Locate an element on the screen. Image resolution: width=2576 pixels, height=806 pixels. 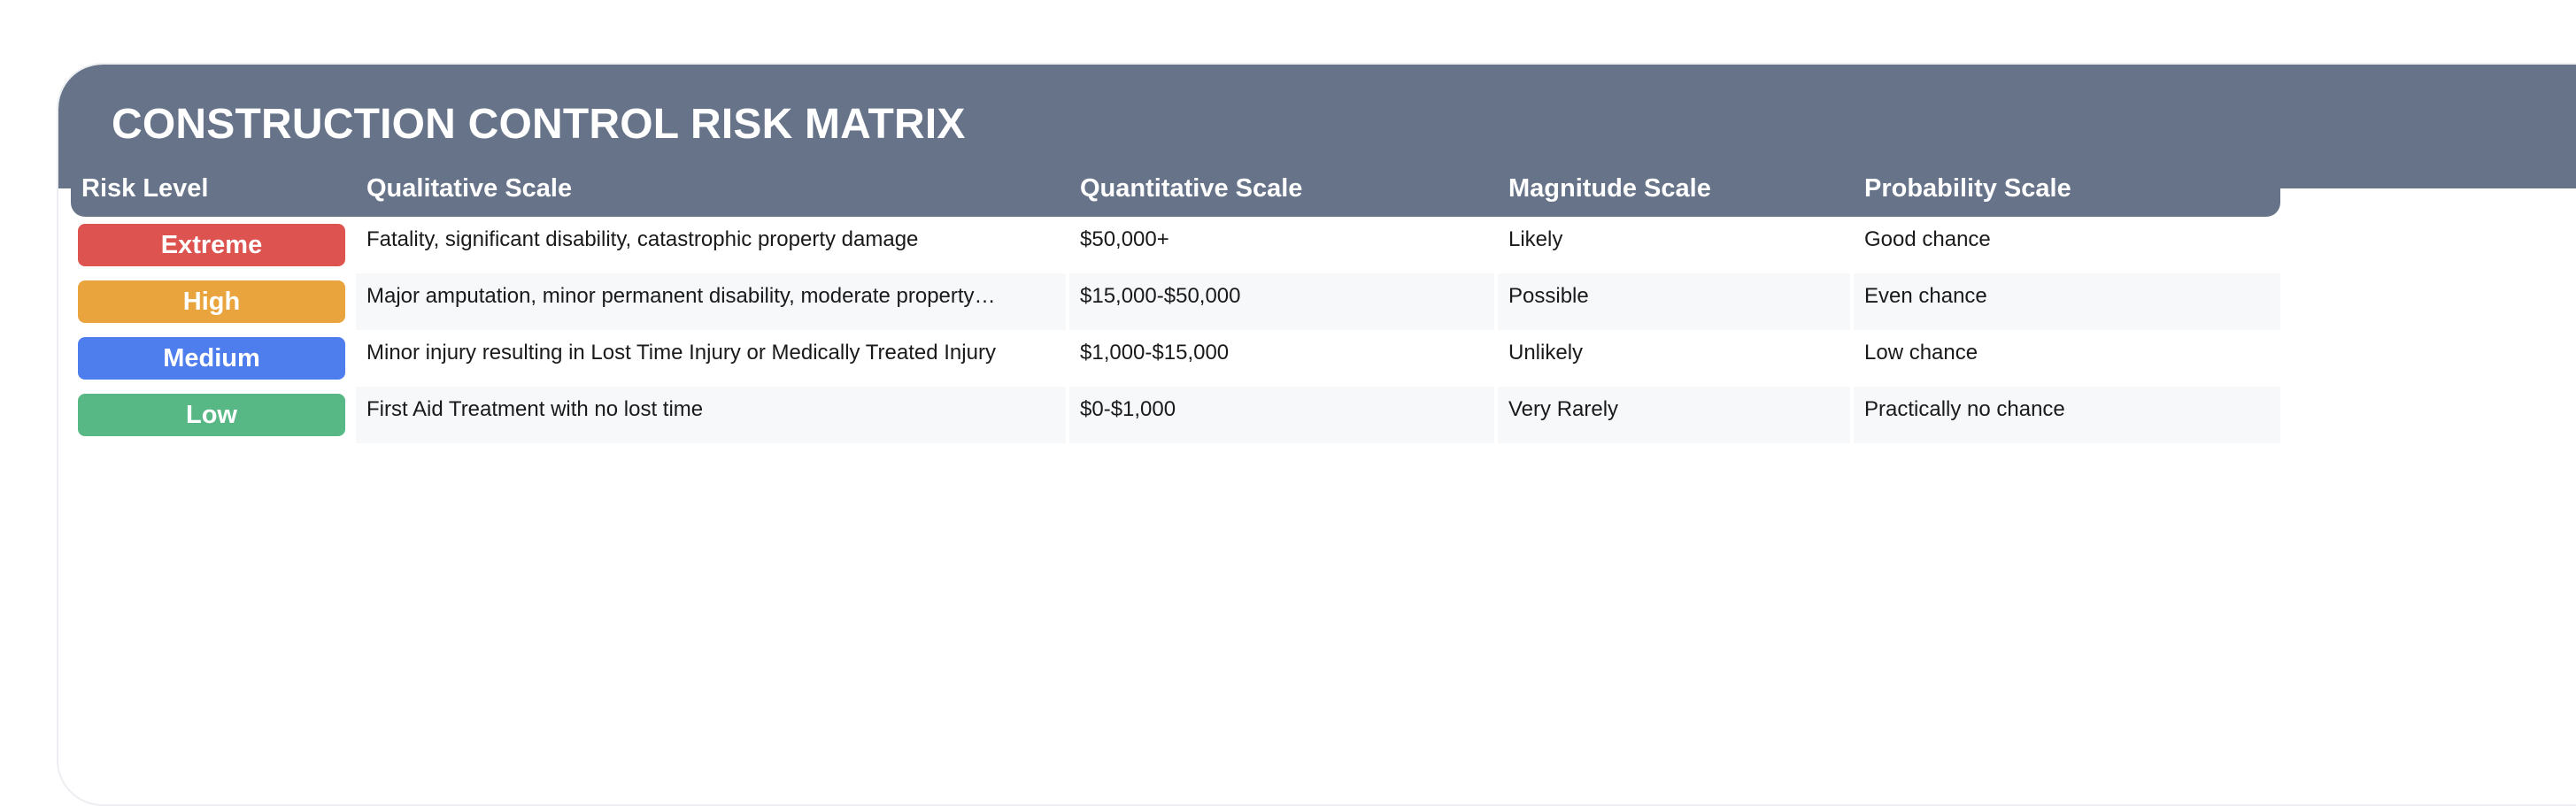
probability-cell: Low chance is located at coordinates (1921, 353).